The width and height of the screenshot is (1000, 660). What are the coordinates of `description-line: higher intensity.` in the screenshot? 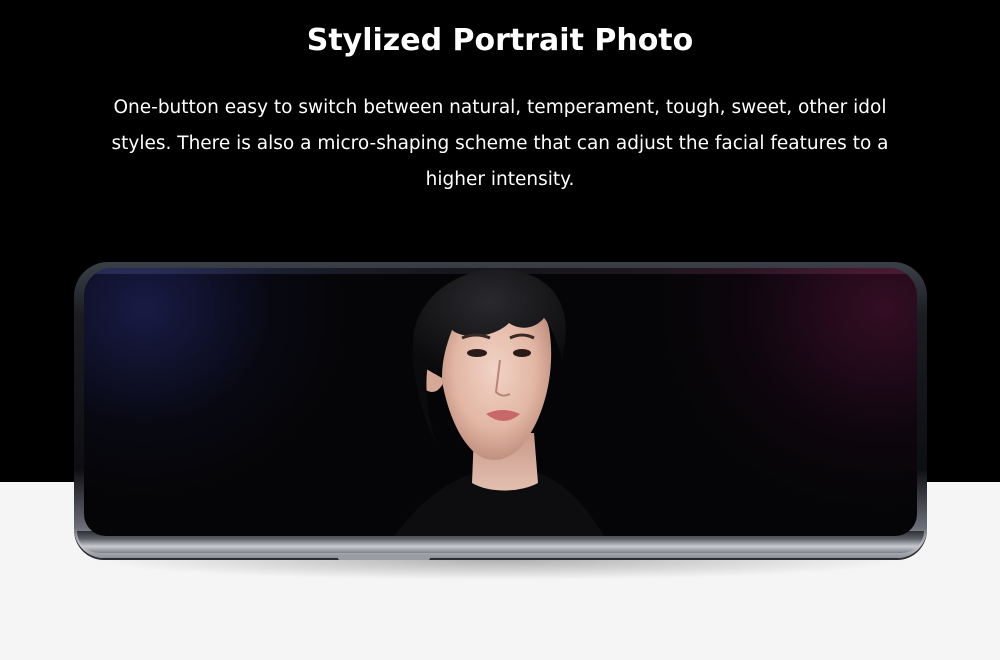 It's located at (500, 179).